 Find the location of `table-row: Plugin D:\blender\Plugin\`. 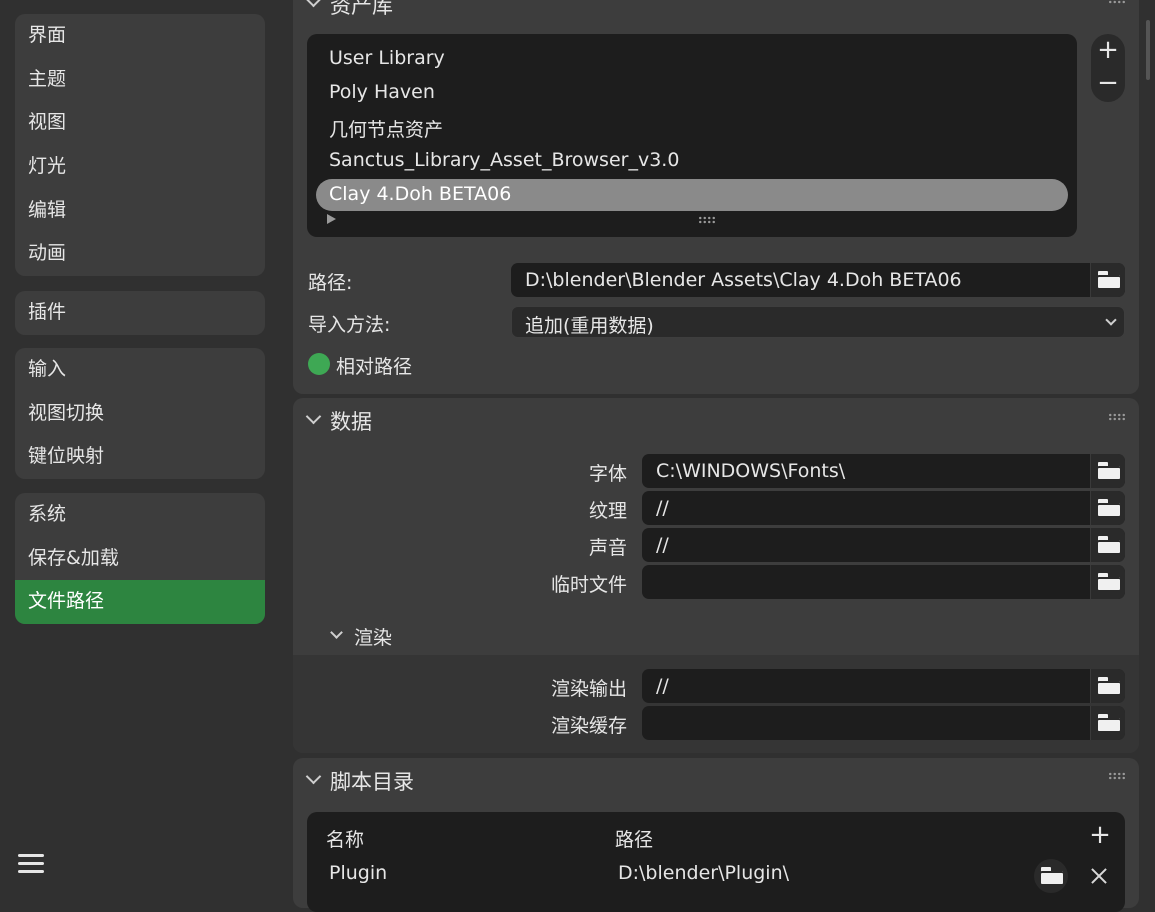

table-row: Plugin D:\blender\Plugin\ is located at coordinates (716, 876).